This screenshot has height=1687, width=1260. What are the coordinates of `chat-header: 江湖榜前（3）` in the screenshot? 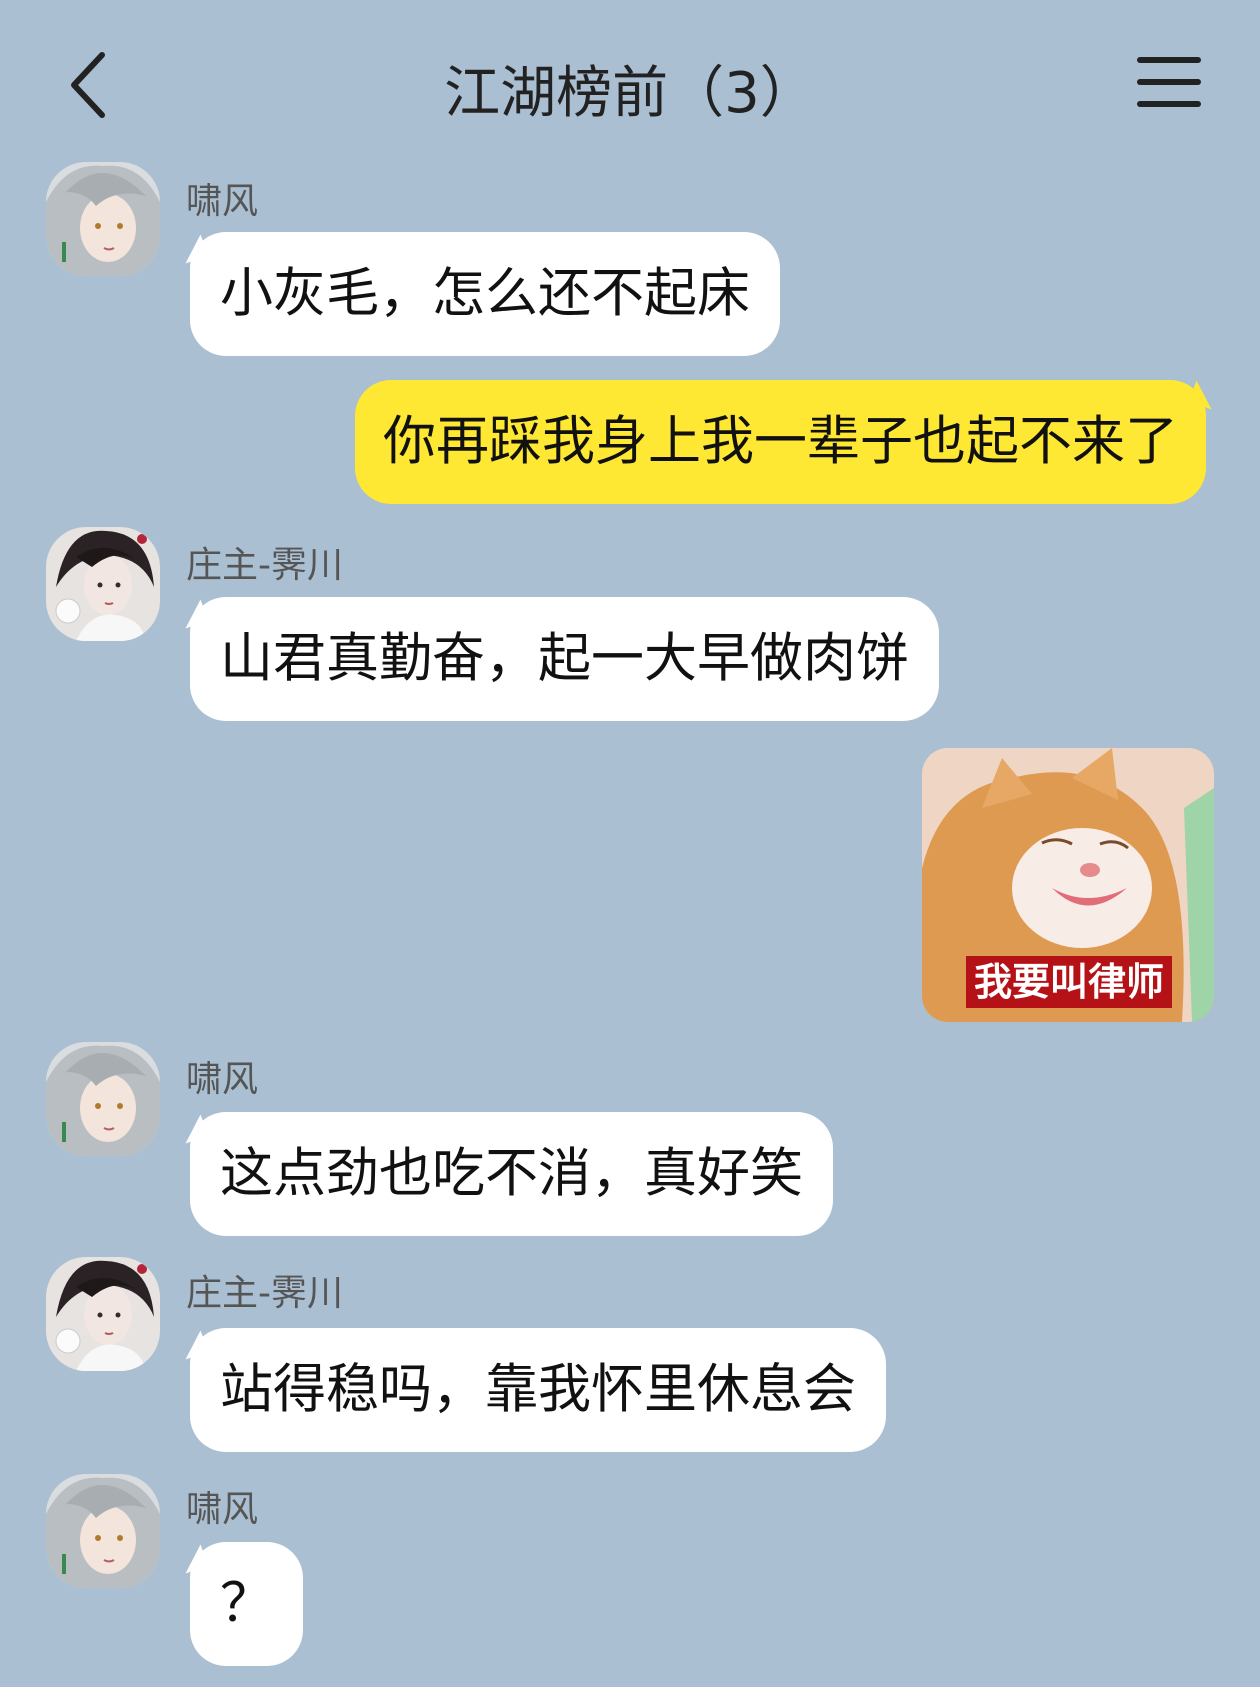 It's located at (630, 80).